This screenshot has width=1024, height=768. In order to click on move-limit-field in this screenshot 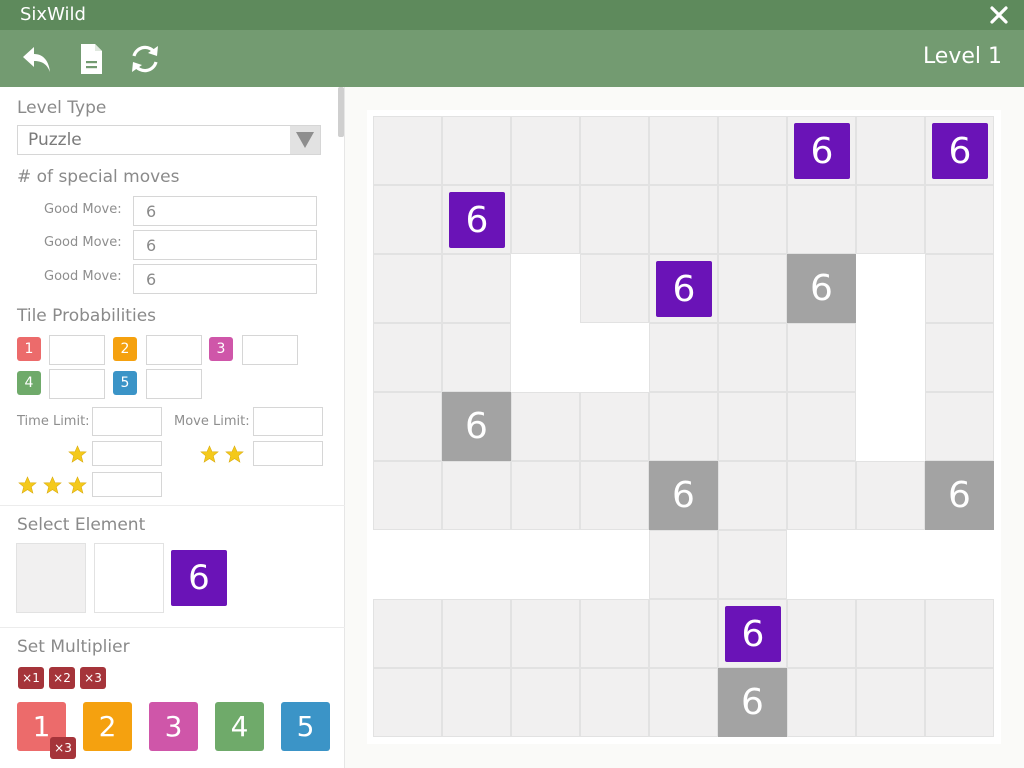, I will do `click(288, 421)`.